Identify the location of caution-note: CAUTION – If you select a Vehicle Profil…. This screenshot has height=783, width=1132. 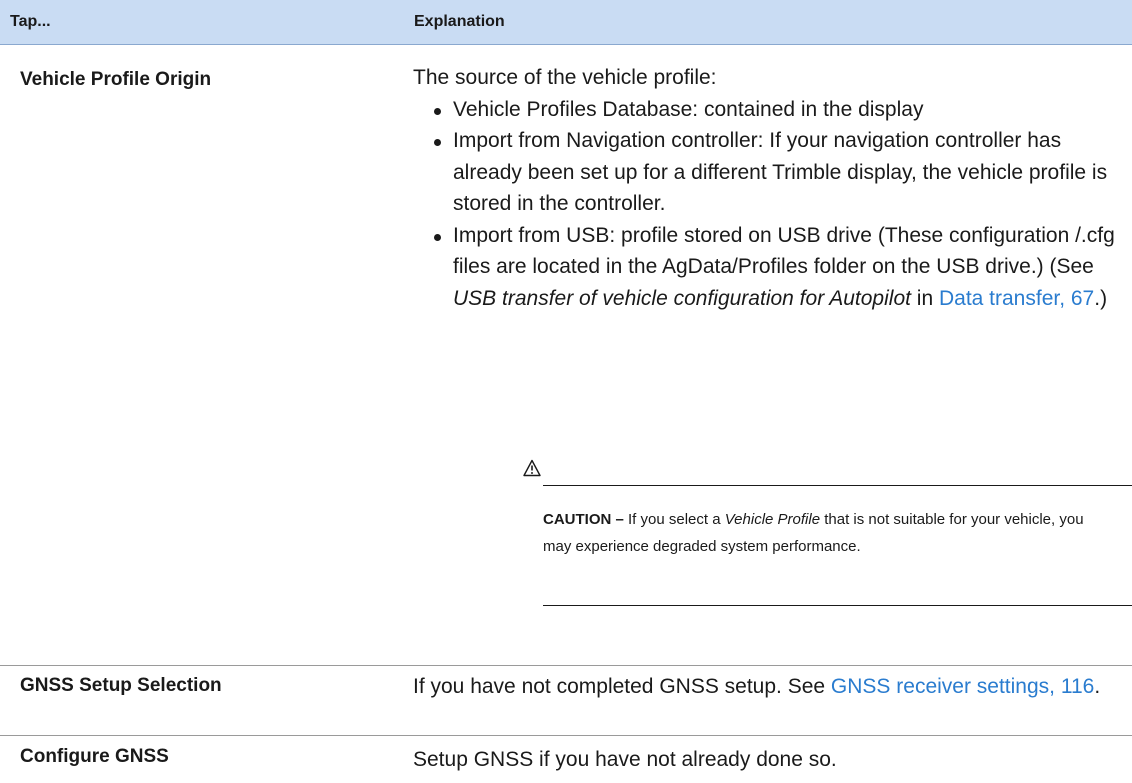
(827, 547).